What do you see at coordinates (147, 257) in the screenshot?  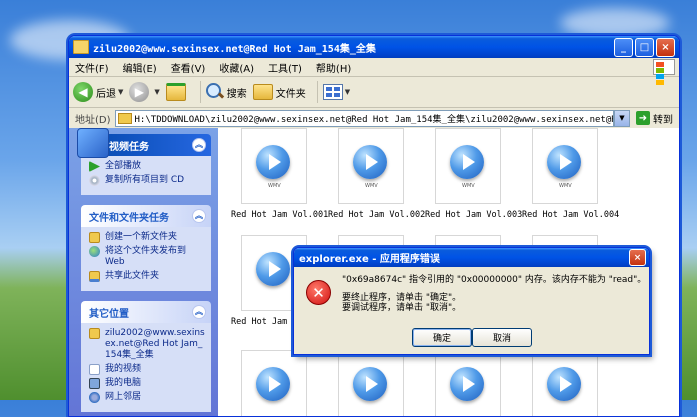 I see `publish-web-link: 将这个文件夹发布到 Web` at bounding box center [147, 257].